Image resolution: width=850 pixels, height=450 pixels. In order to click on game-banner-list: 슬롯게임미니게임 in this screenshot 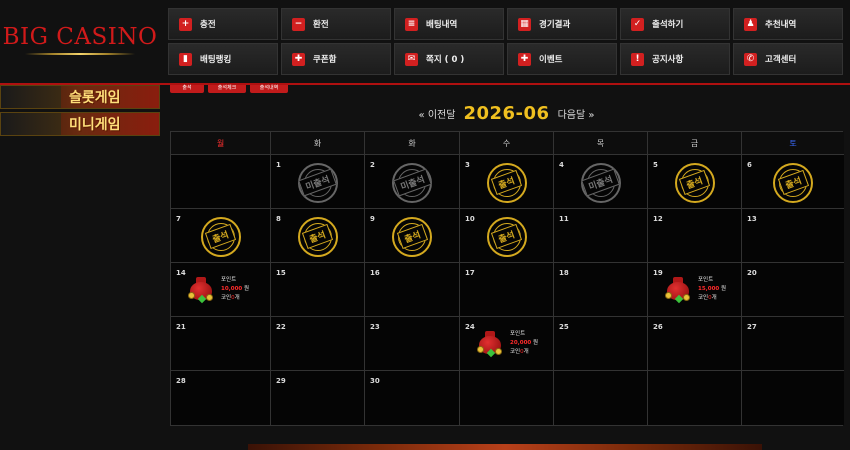, I will do `click(80, 112)`.